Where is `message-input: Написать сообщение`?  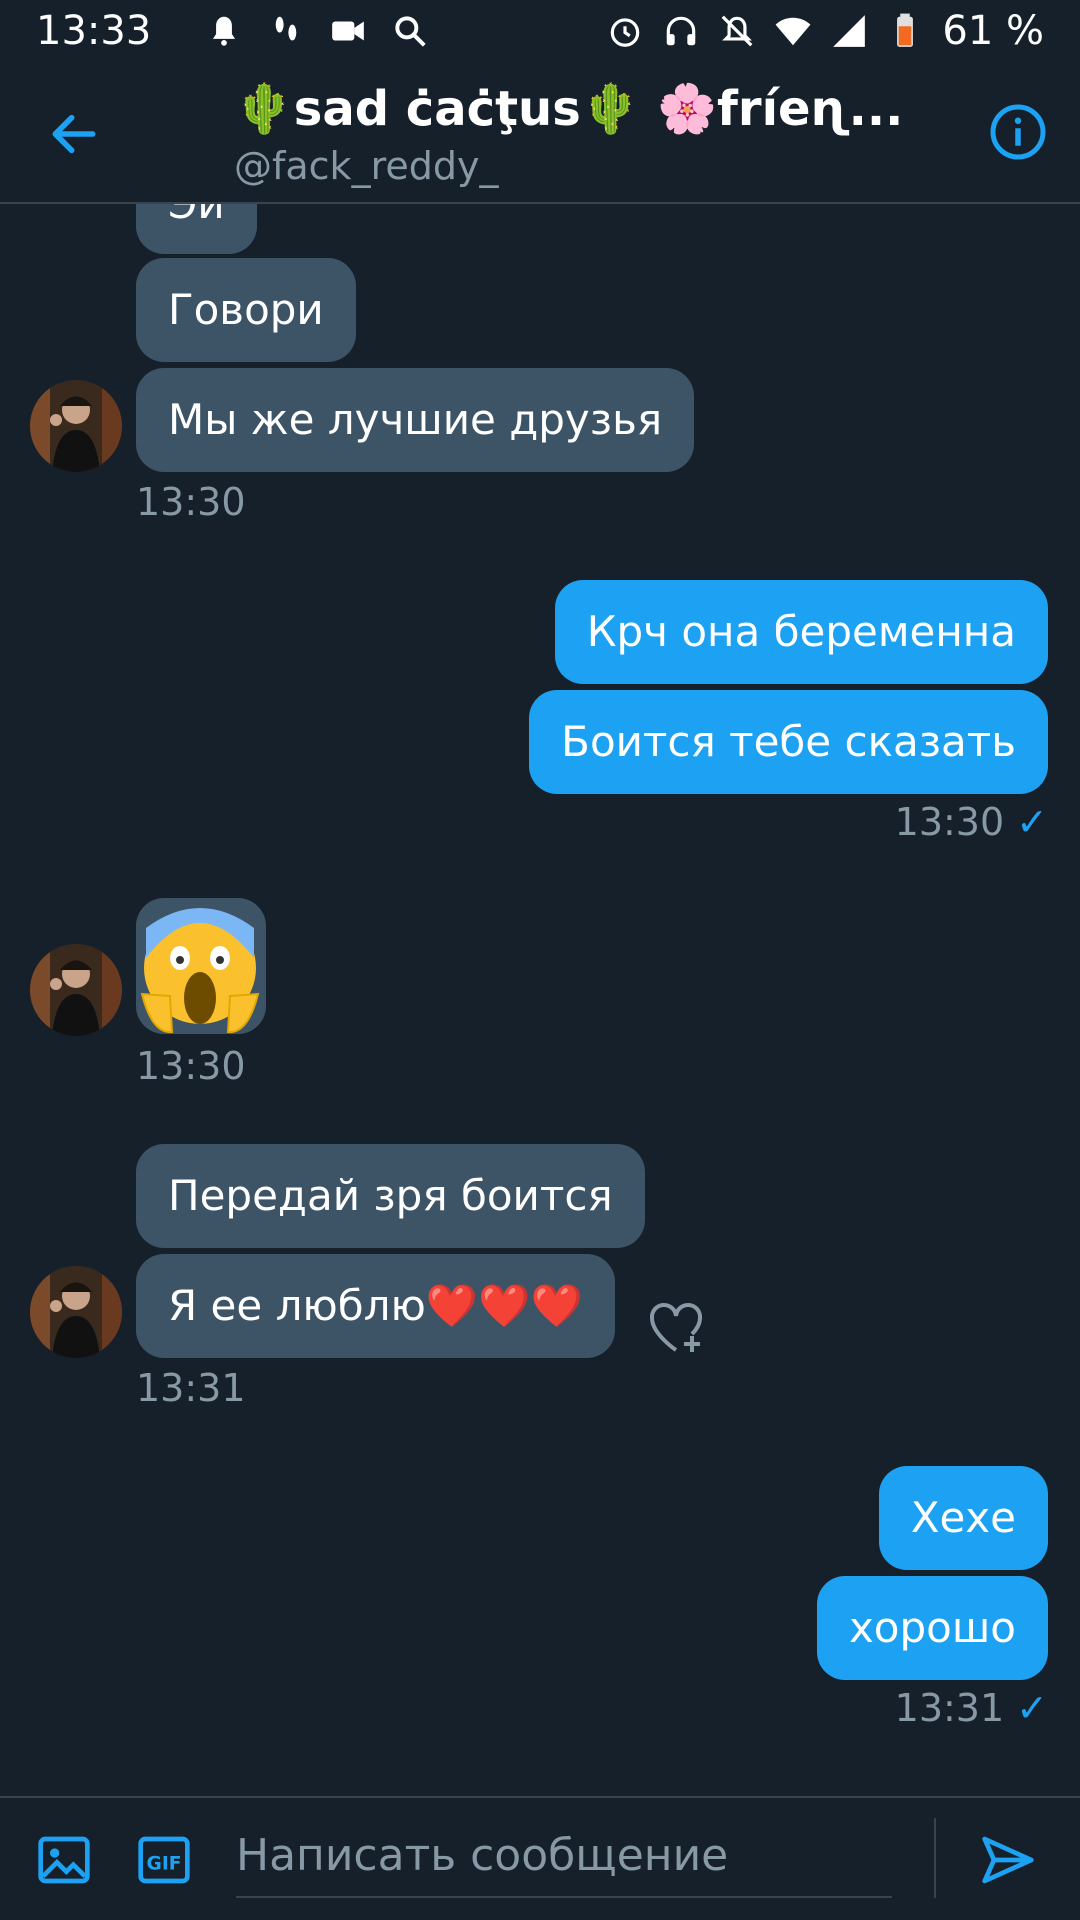
message-input: Написать сообщение is located at coordinates (564, 1860).